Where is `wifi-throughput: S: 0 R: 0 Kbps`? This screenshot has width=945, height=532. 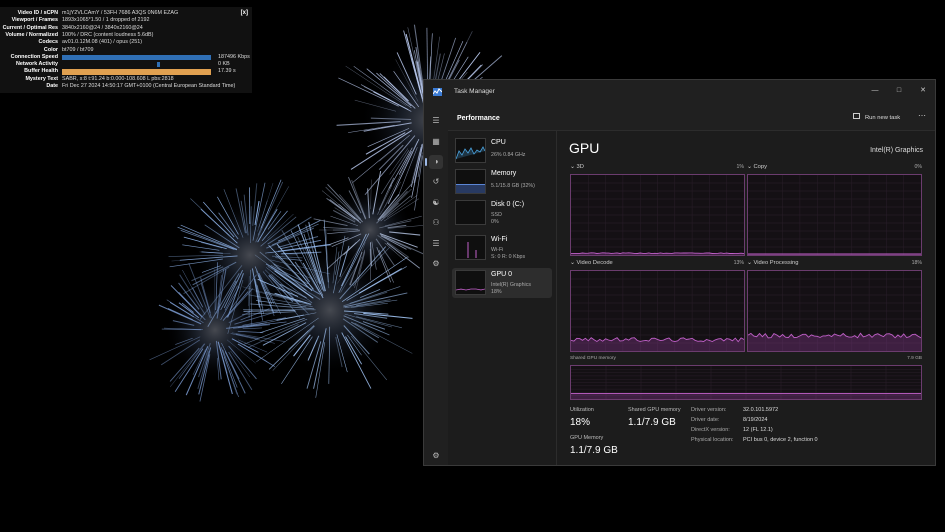
wifi-throughput: S: 0 R: 0 Kbps is located at coordinates (508, 257).